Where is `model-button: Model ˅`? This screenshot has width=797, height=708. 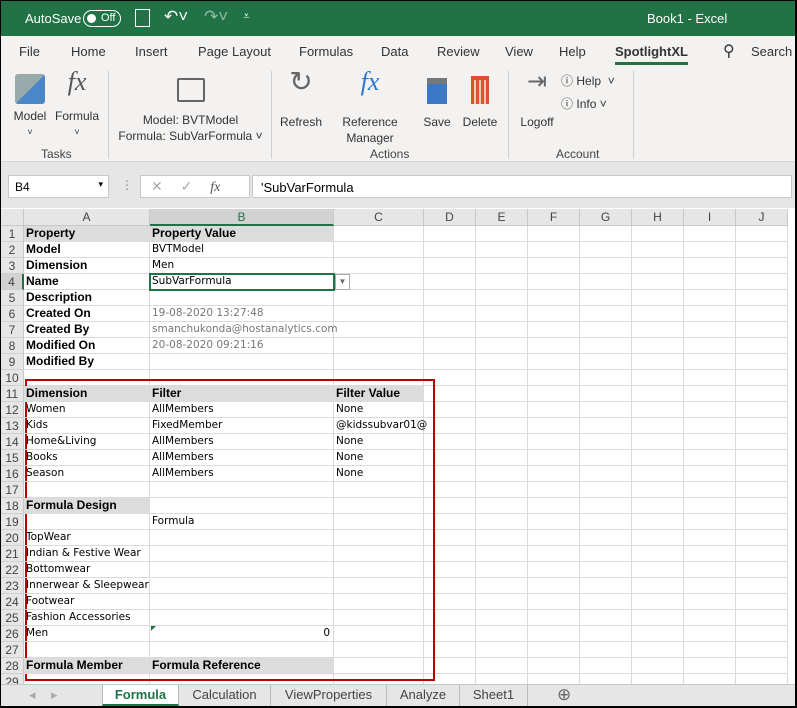 model-button: Model ˅ is located at coordinates (30, 107).